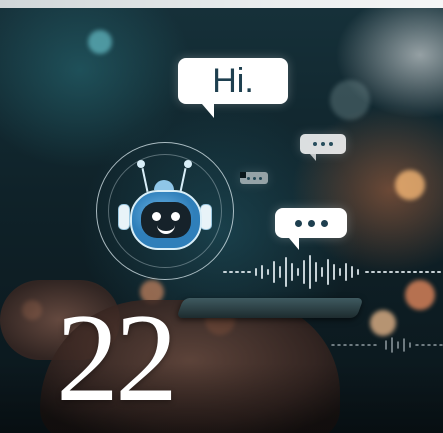 The height and width of the screenshot is (433, 443). I want to click on number-label: 22, so click(117, 358).